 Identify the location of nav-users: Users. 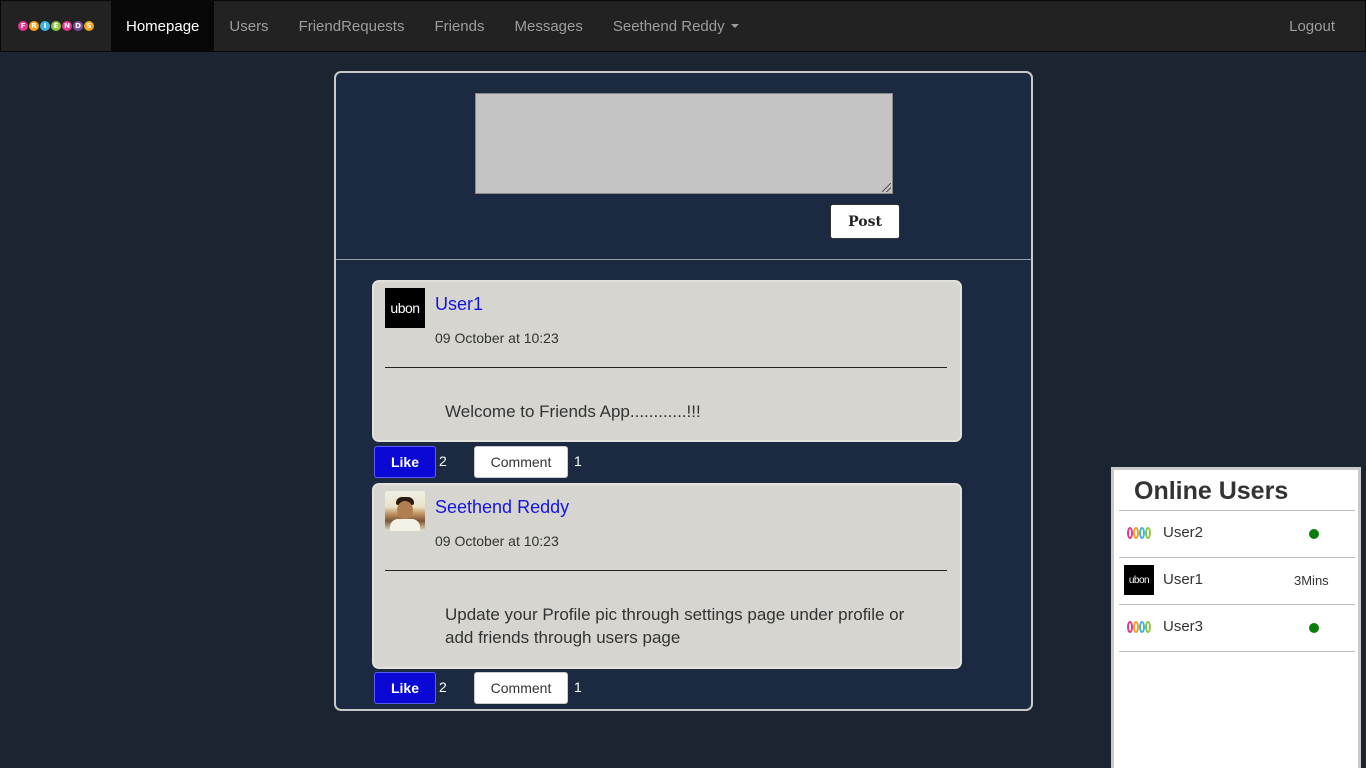
(248, 26).